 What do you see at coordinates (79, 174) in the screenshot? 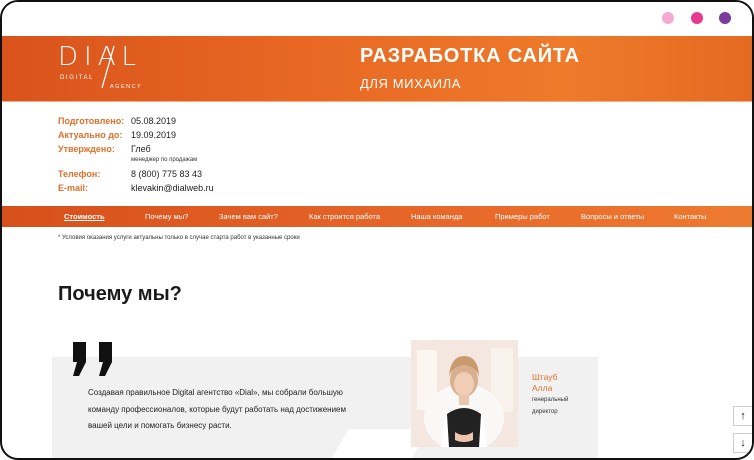
I see `phone-label: Телефон:` at bounding box center [79, 174].